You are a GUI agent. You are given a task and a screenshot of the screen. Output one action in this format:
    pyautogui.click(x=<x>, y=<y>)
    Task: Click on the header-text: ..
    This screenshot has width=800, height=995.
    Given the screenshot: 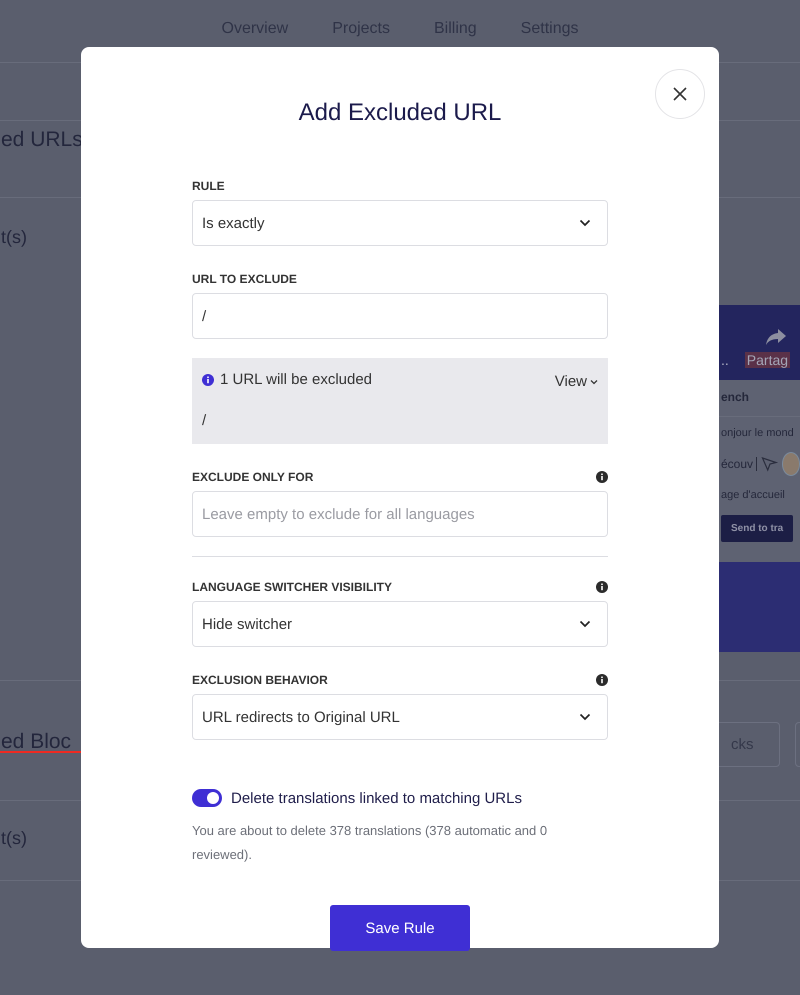 What is the action you would take?
    pyautogui.click(x=725, y=360)
    